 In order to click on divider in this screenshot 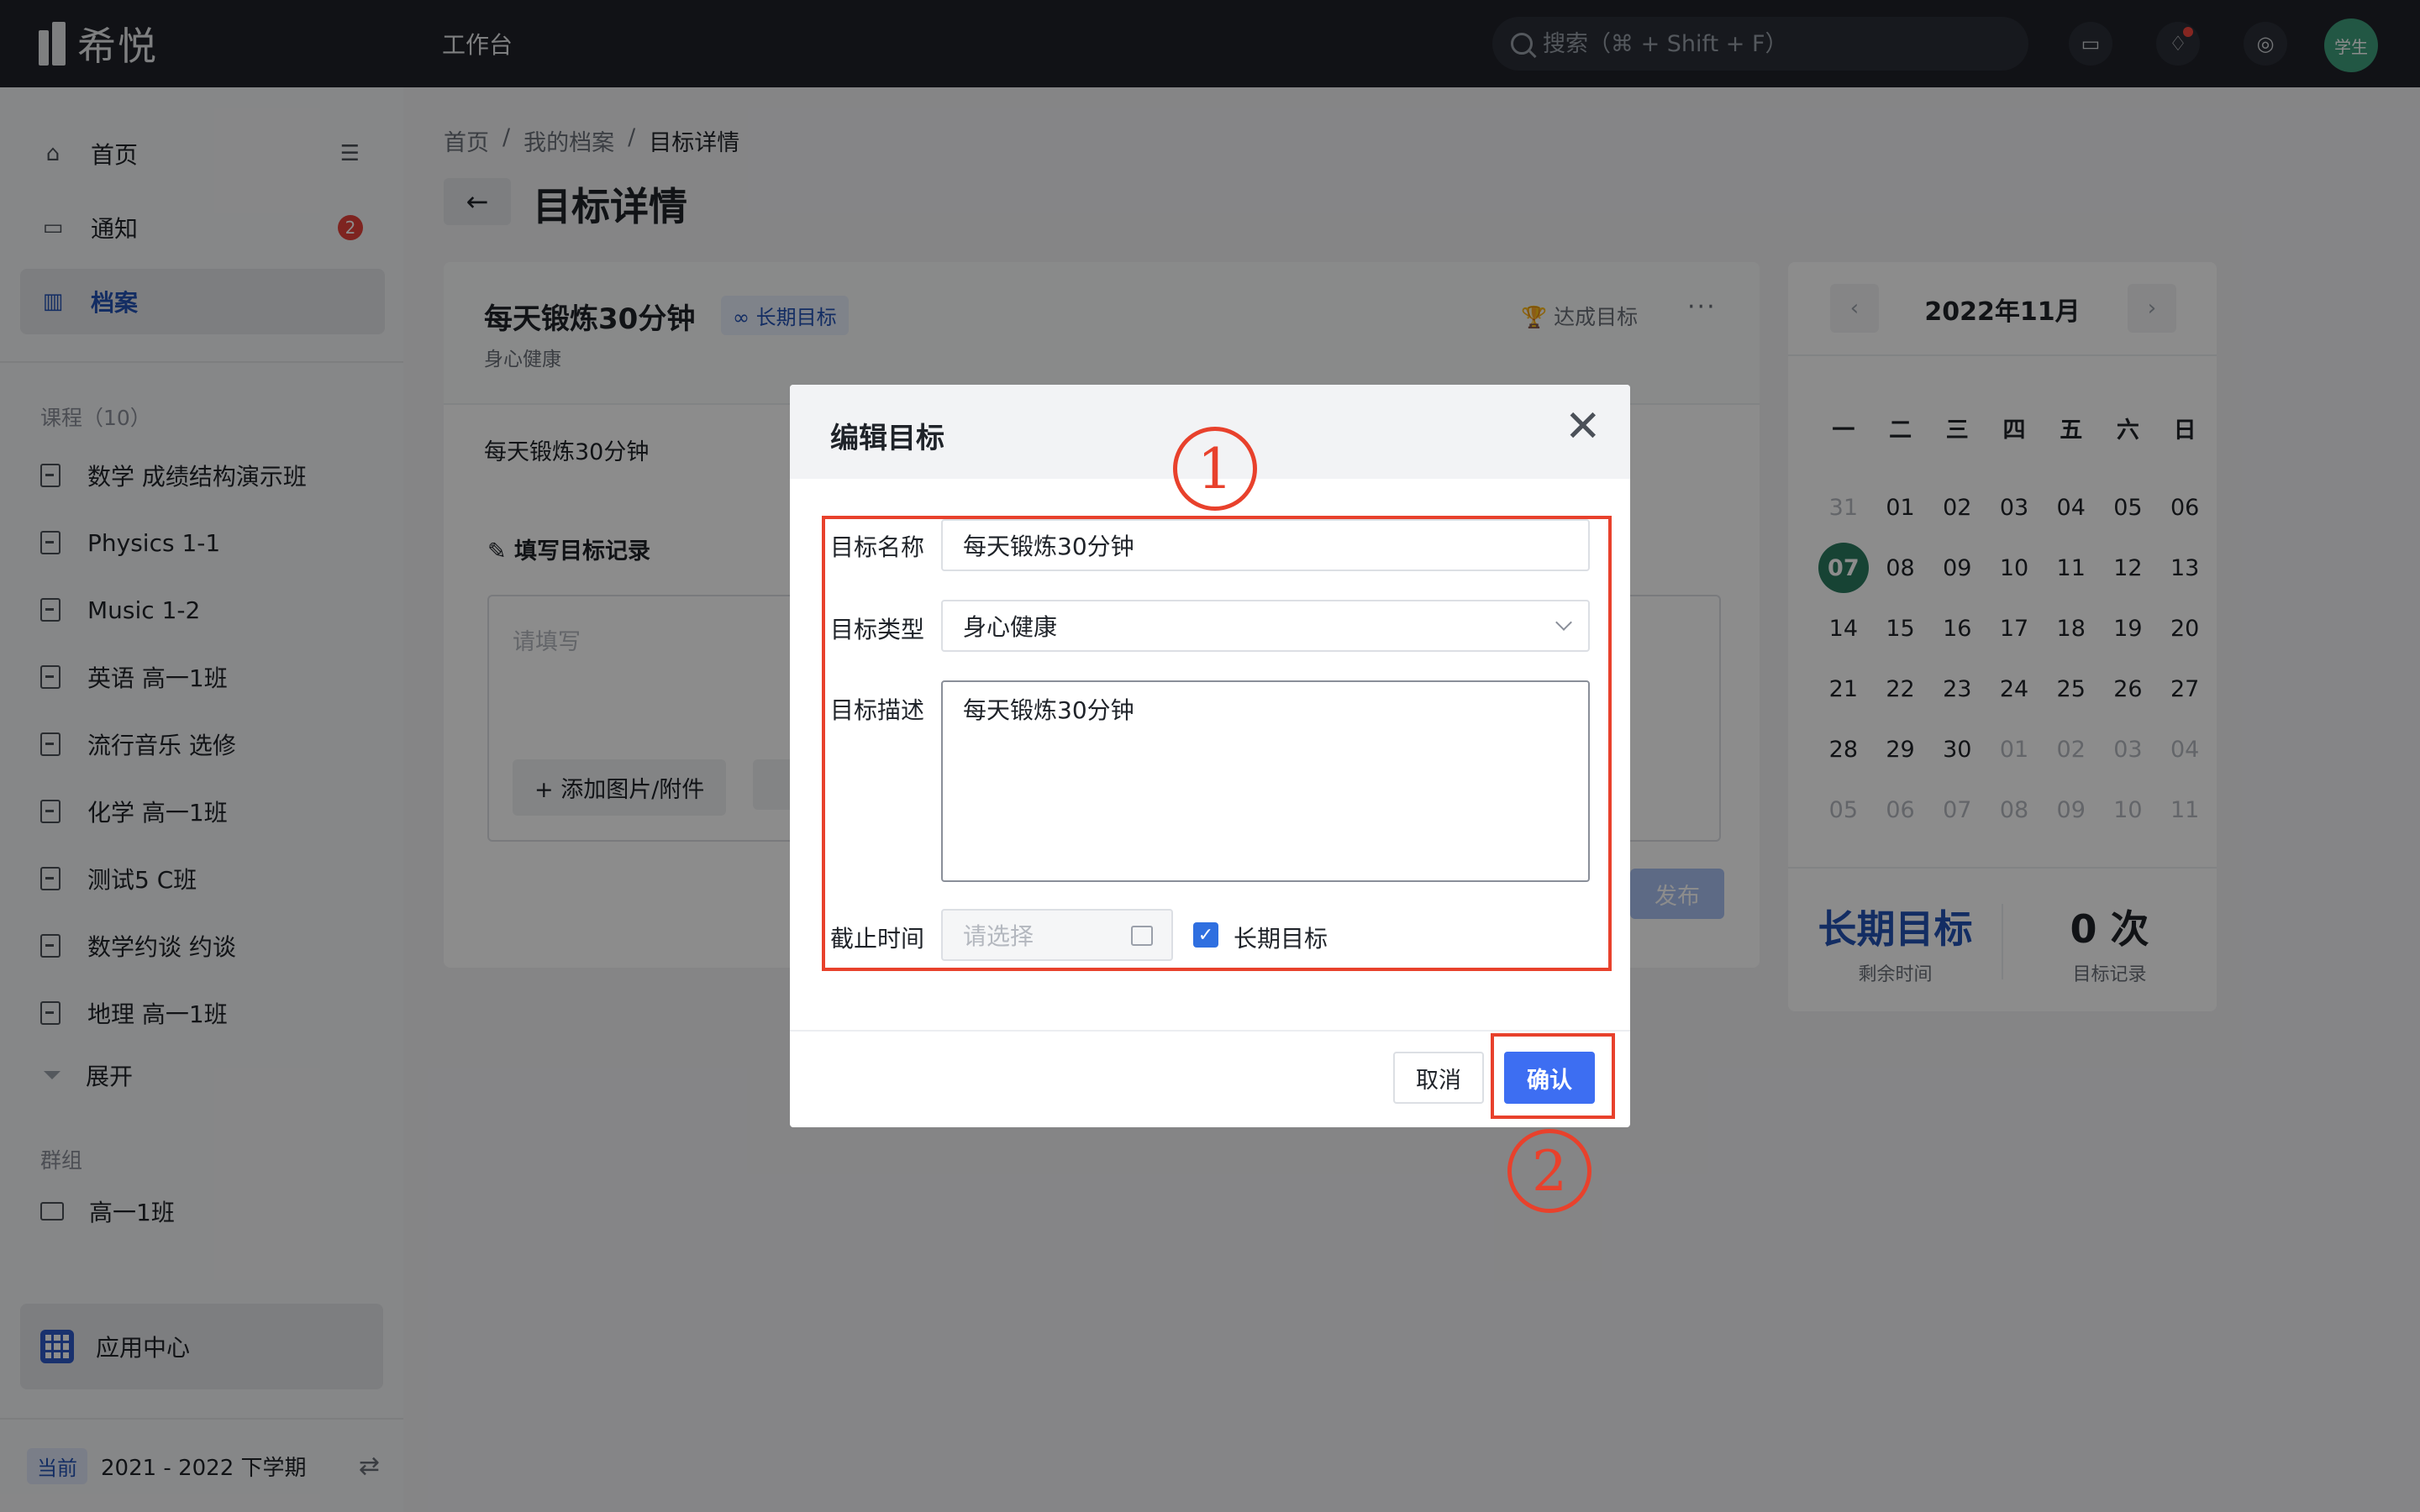, I will do `click(1210, 1031)`.